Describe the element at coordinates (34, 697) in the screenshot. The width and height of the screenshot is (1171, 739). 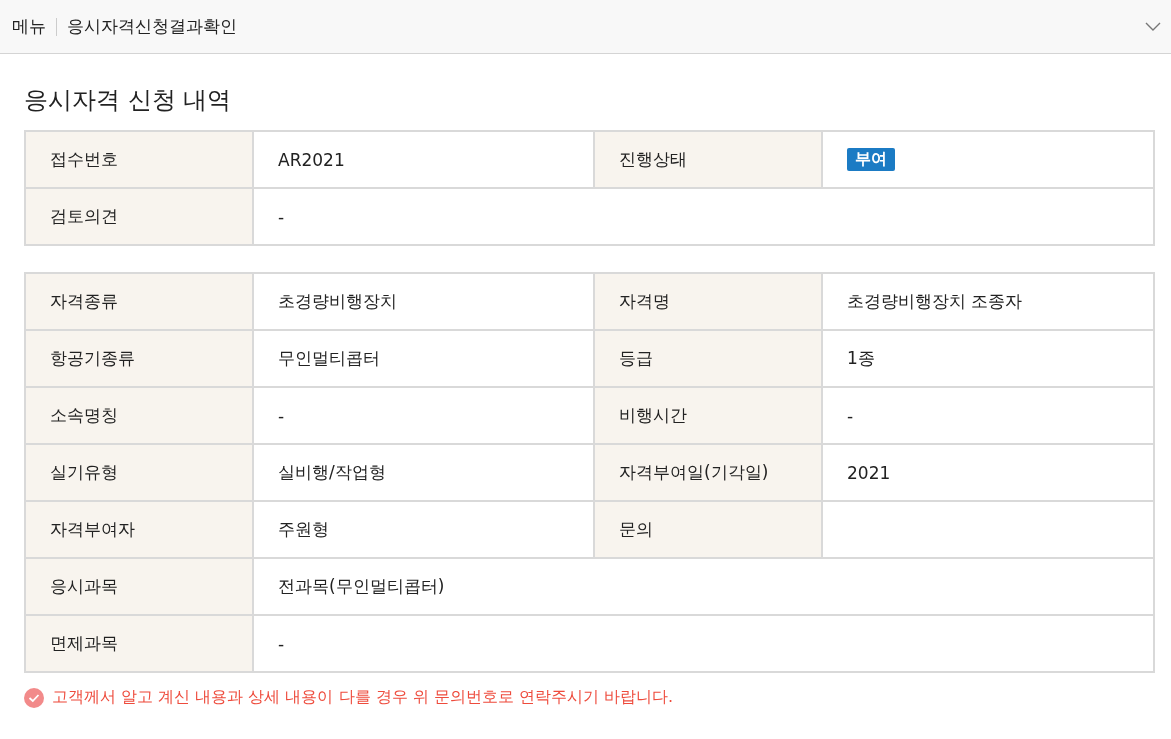
I see `check-circle-icon` at that location.